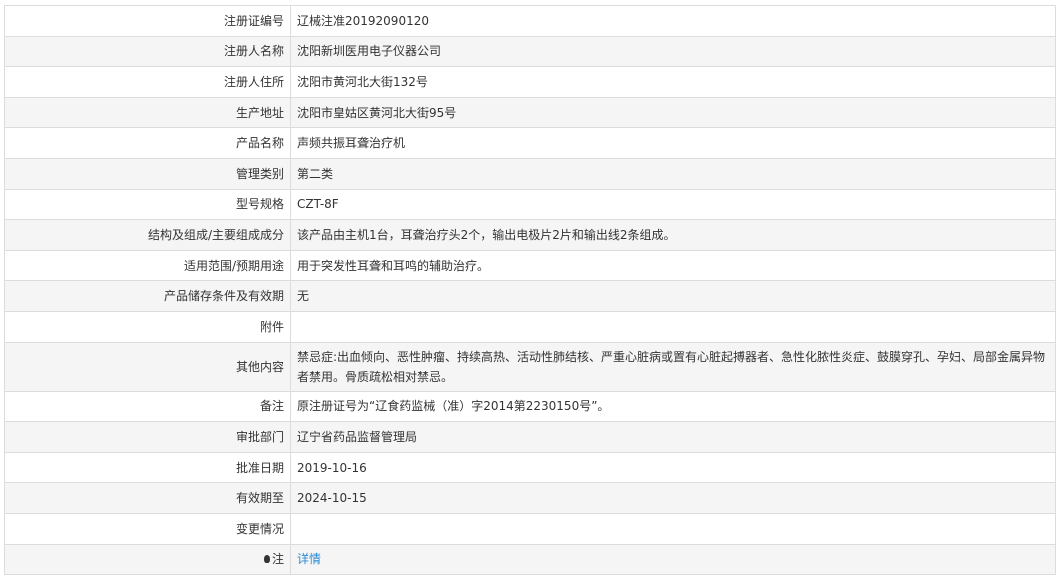  What do you see at coordinates (673, 204) in the screenshot?
I see `field-value-cell: CZT-8F` at bounding box center [673, 204].